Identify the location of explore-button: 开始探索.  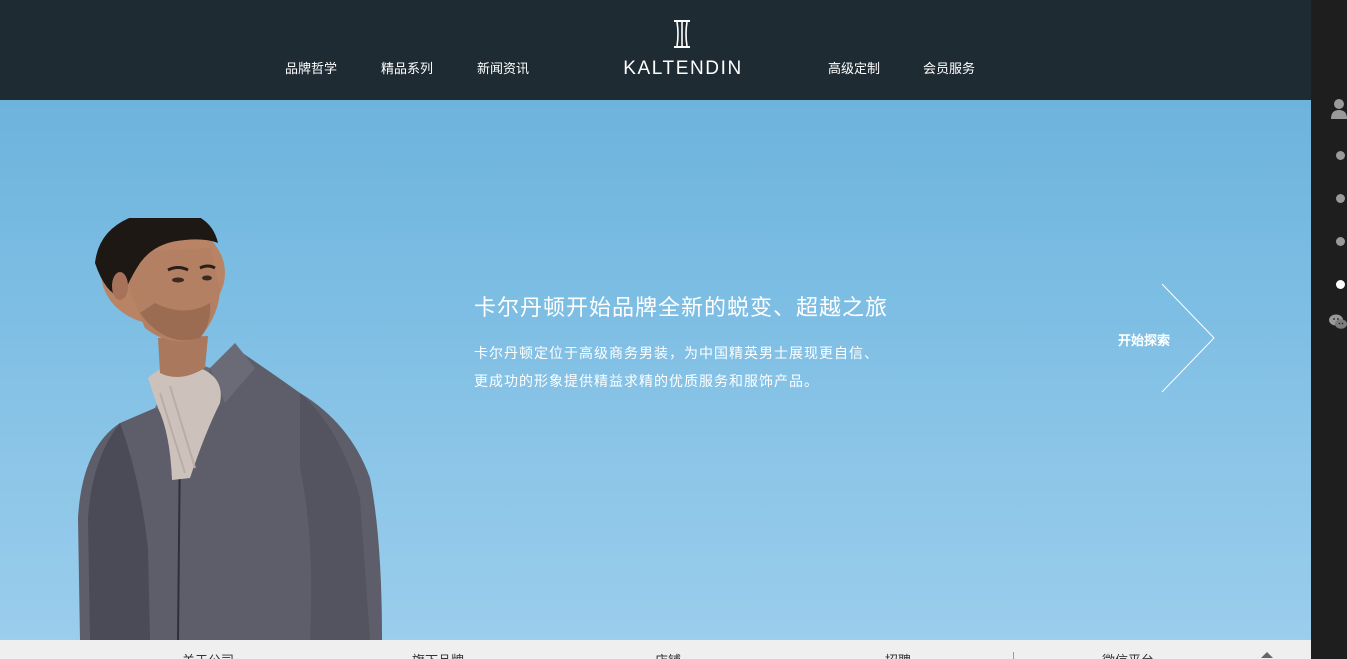
(1167, 338).